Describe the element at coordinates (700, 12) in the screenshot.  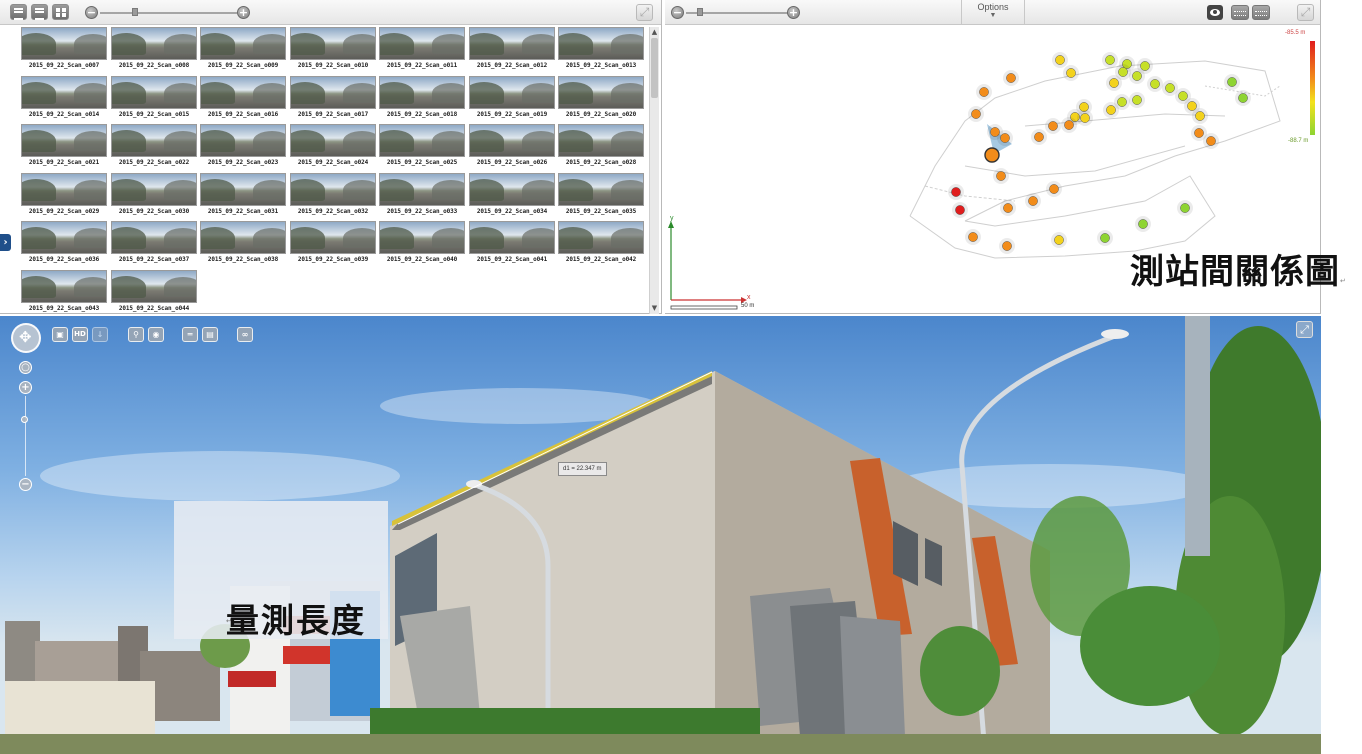
I see `map-zoom-slider-knob` at that location.